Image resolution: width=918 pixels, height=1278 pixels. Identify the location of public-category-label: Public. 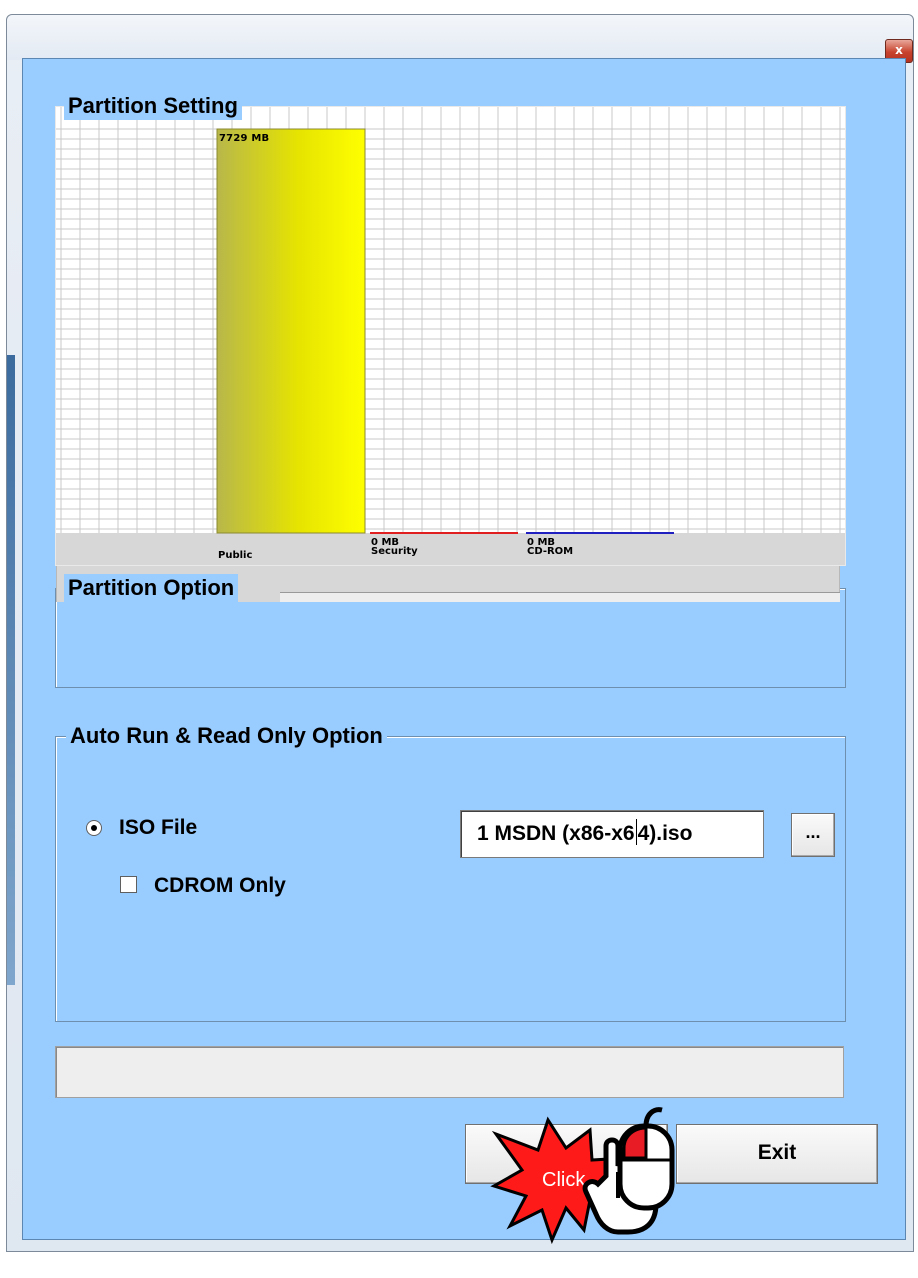
(235, 555).